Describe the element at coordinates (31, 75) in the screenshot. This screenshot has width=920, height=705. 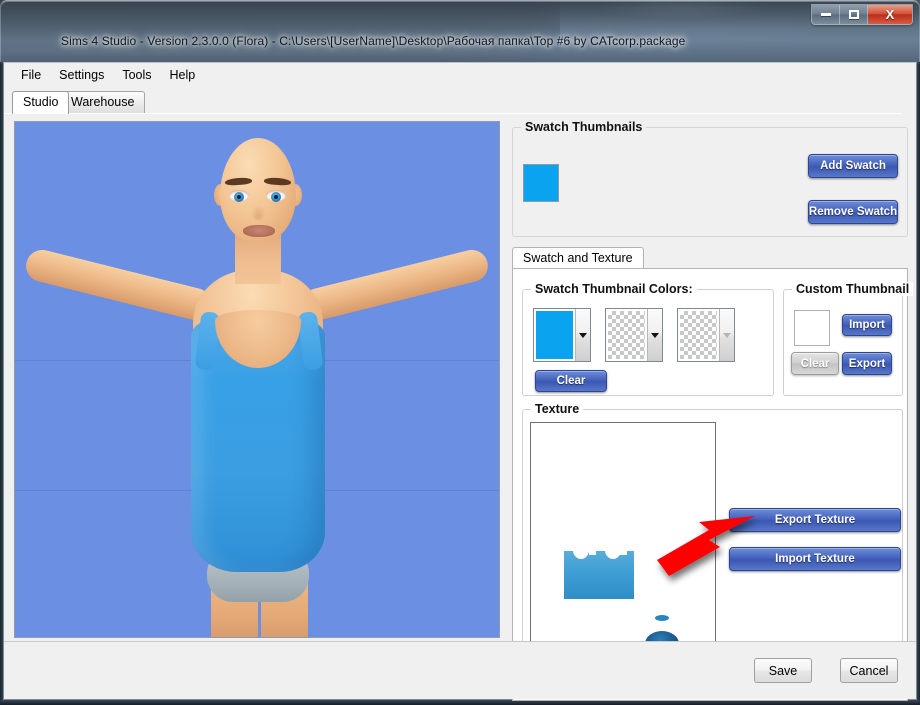
I see `menu-item-file: File` at that location.